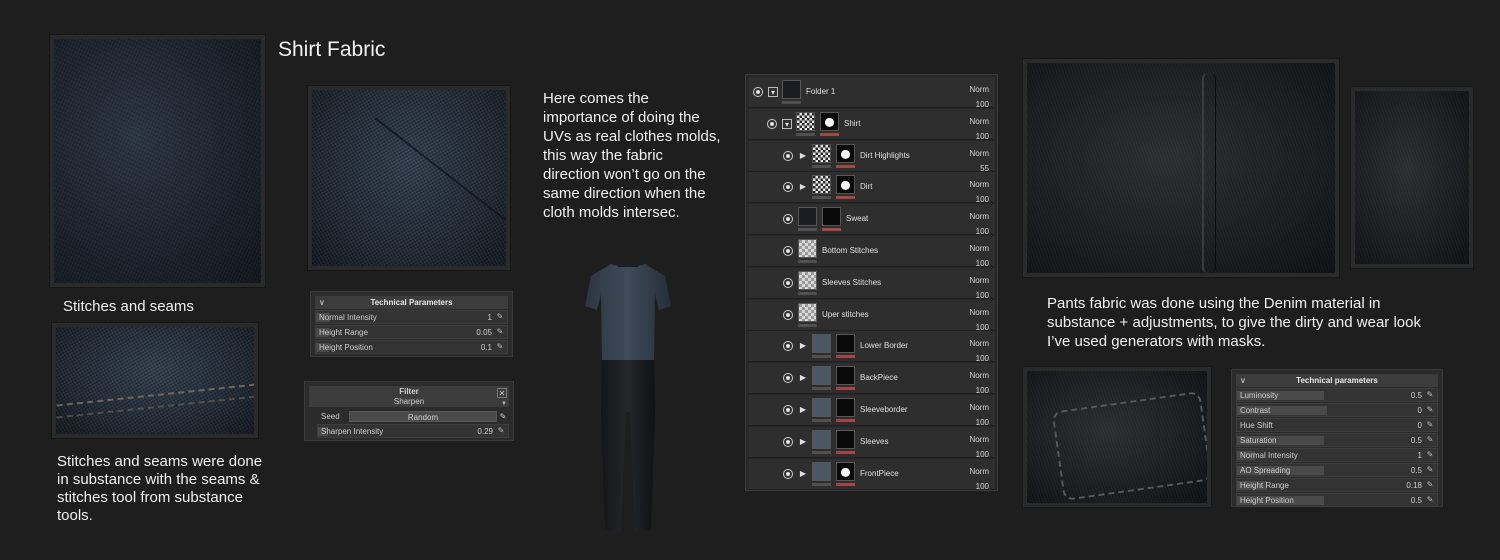 Image resolution: width=1500 pixels, height=560 pixels. I want to click on layer-row: Sweat Norm 100, so click(871, 220).